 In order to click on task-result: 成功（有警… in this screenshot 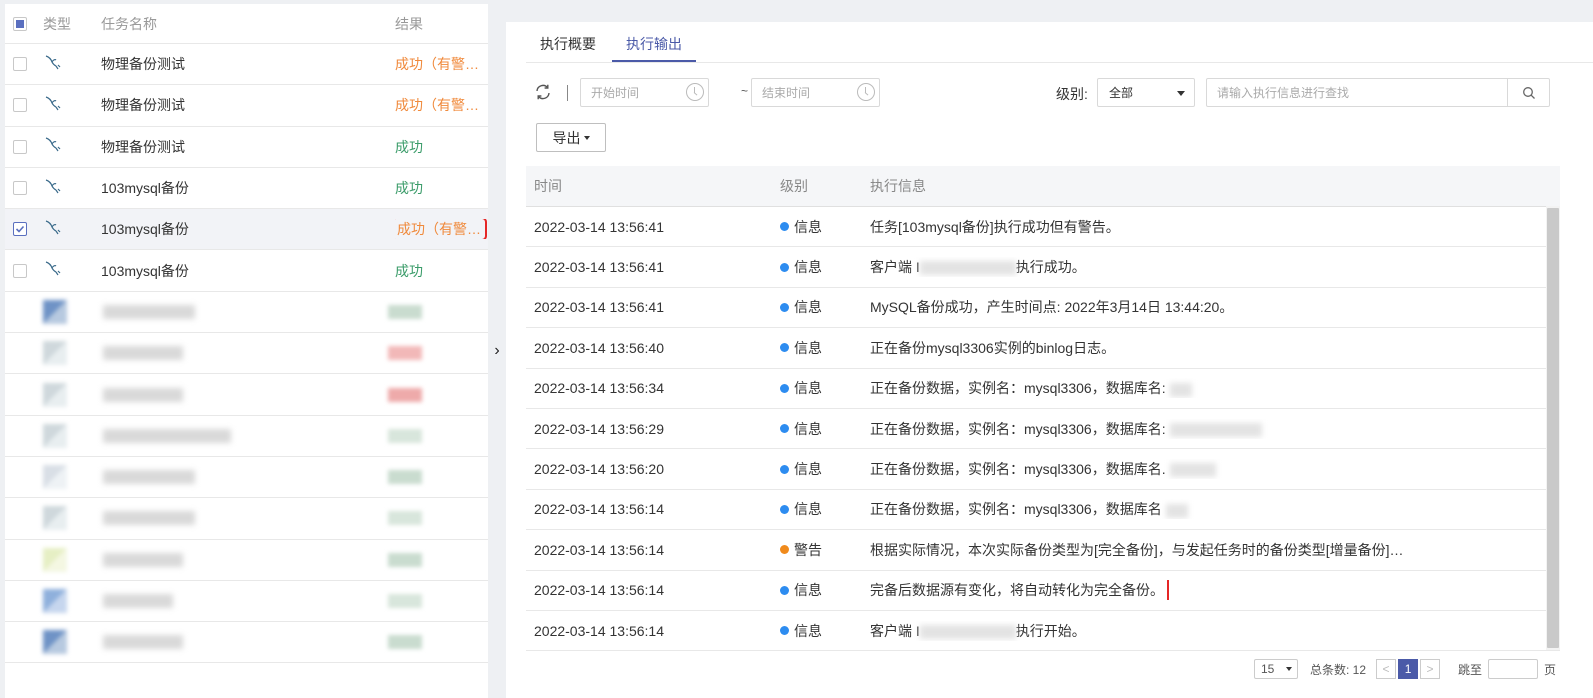, I will do `click(437, 105)`.